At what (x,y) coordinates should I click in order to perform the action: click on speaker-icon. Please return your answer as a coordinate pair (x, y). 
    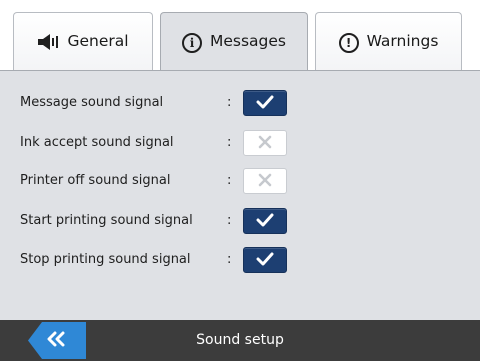
    Looking at the image, I should click on (48, 44).